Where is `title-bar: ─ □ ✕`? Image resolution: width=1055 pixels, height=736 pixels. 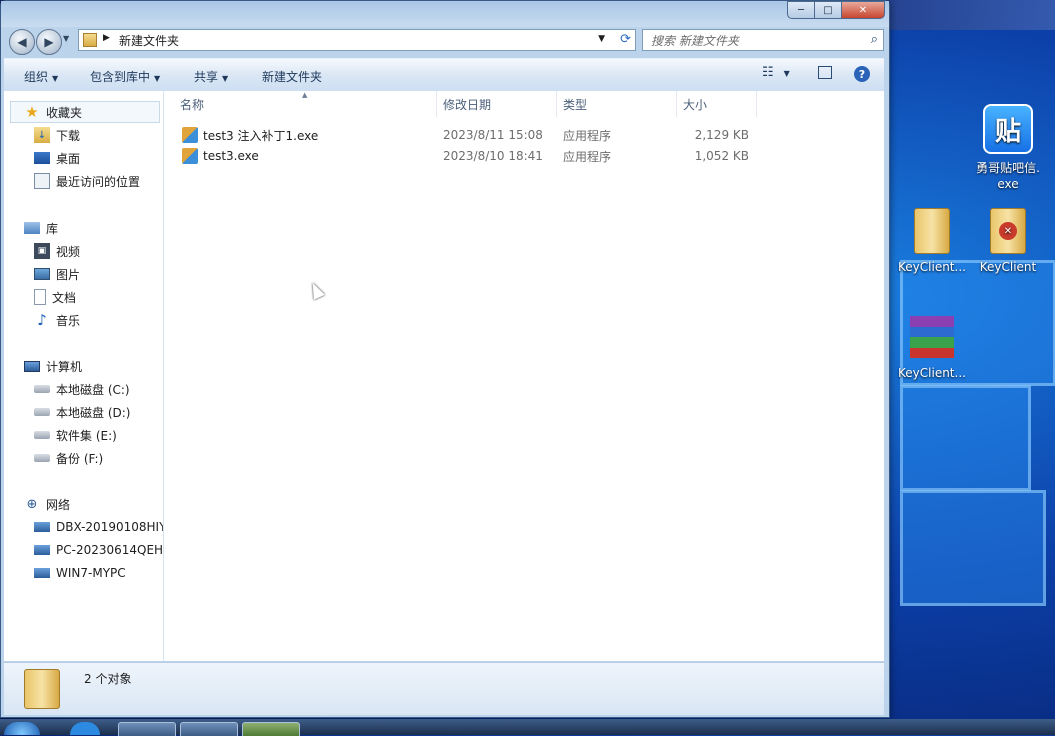
title-bar: ─ □ ✕ is located at coordinates (445, 14).